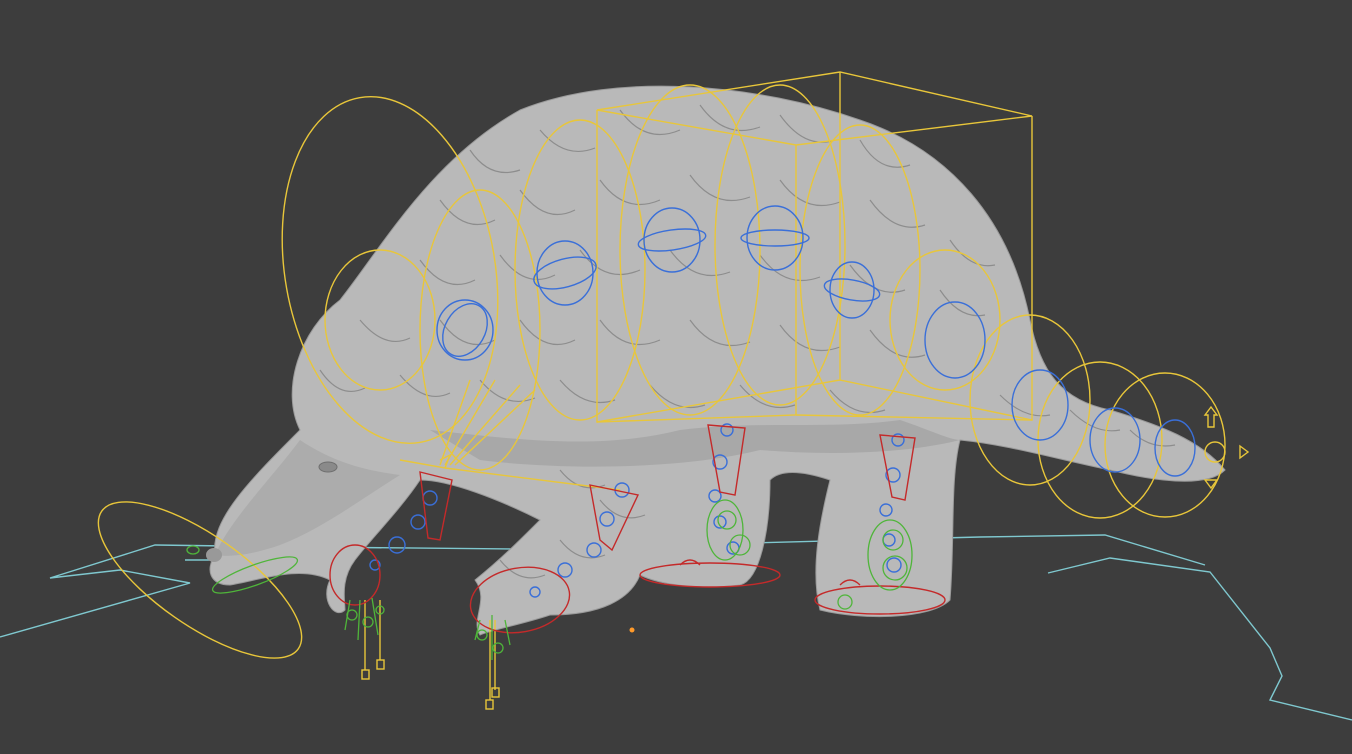 Image resolution: width=1352 pixels, height=754 pixels. What do you see at coordinates (632, 630) in the screenshot?
I see `3d-origin-icon` at bounding box center [632, 630].